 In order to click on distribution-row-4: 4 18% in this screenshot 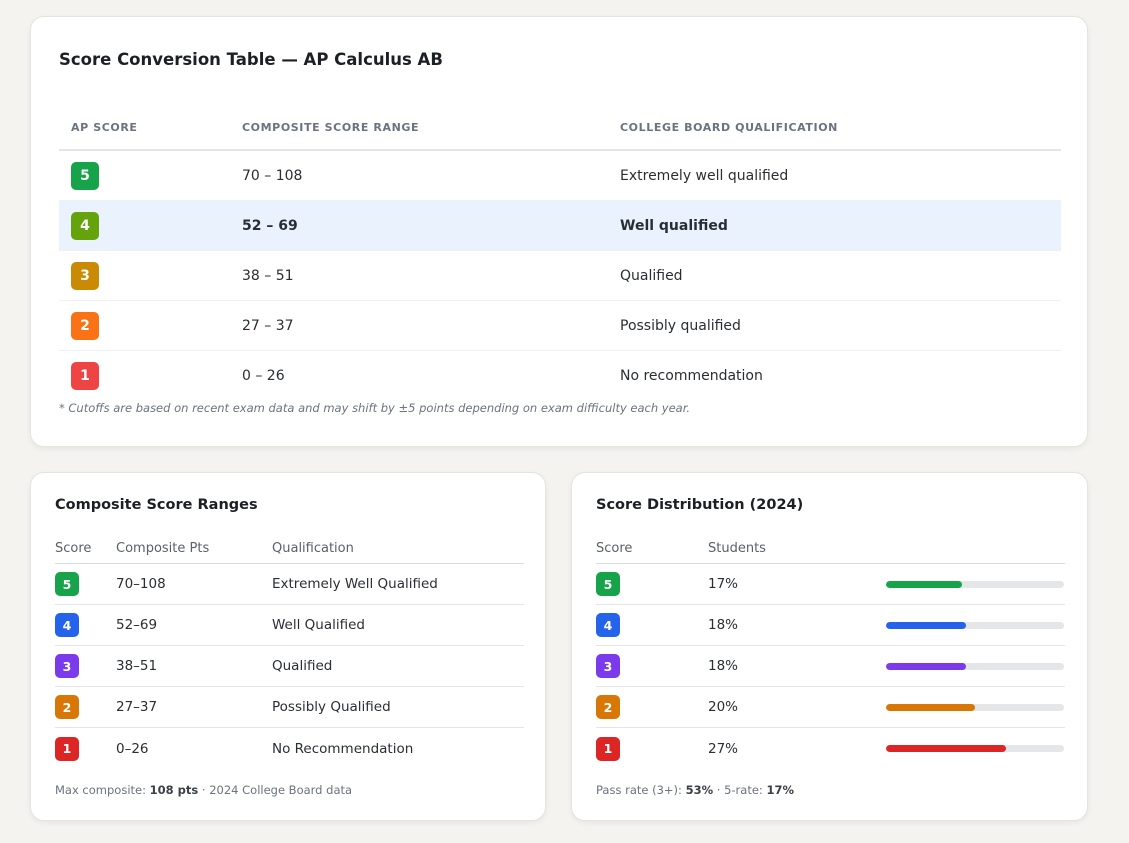, I will do `click(830, 625)`.